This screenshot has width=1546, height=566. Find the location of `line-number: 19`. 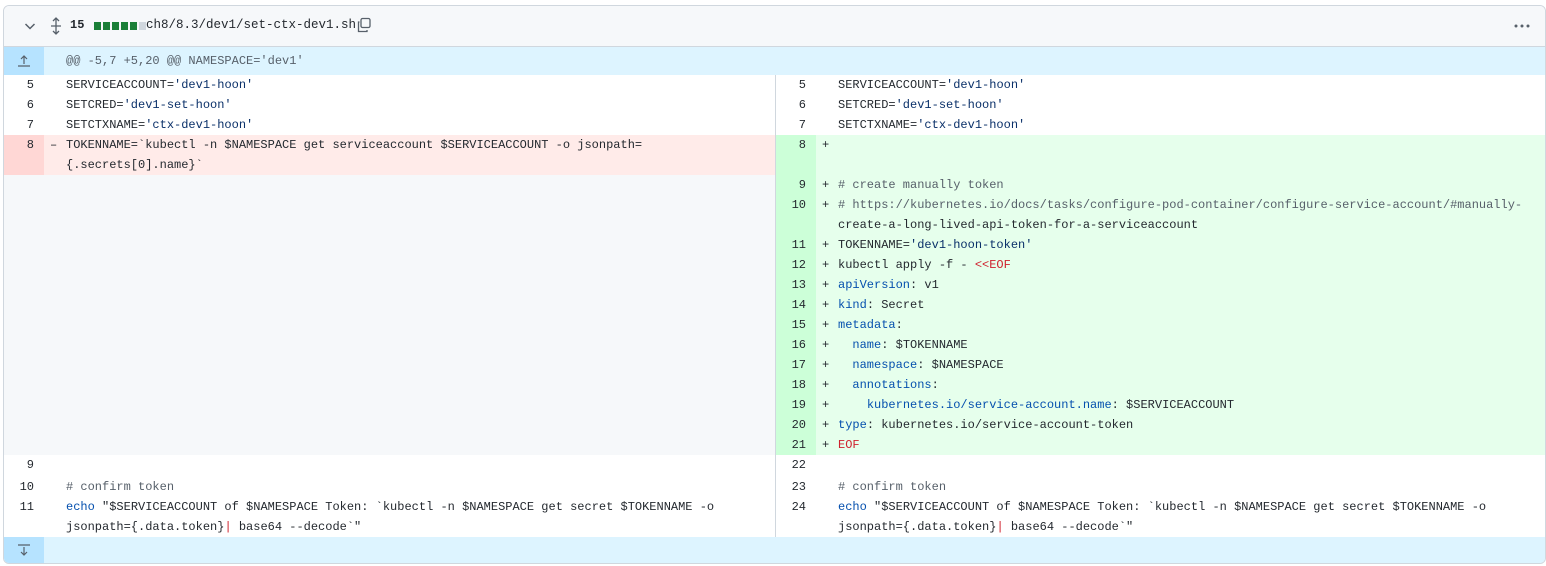

line-number: 19 is located at coordinates (796, 405).